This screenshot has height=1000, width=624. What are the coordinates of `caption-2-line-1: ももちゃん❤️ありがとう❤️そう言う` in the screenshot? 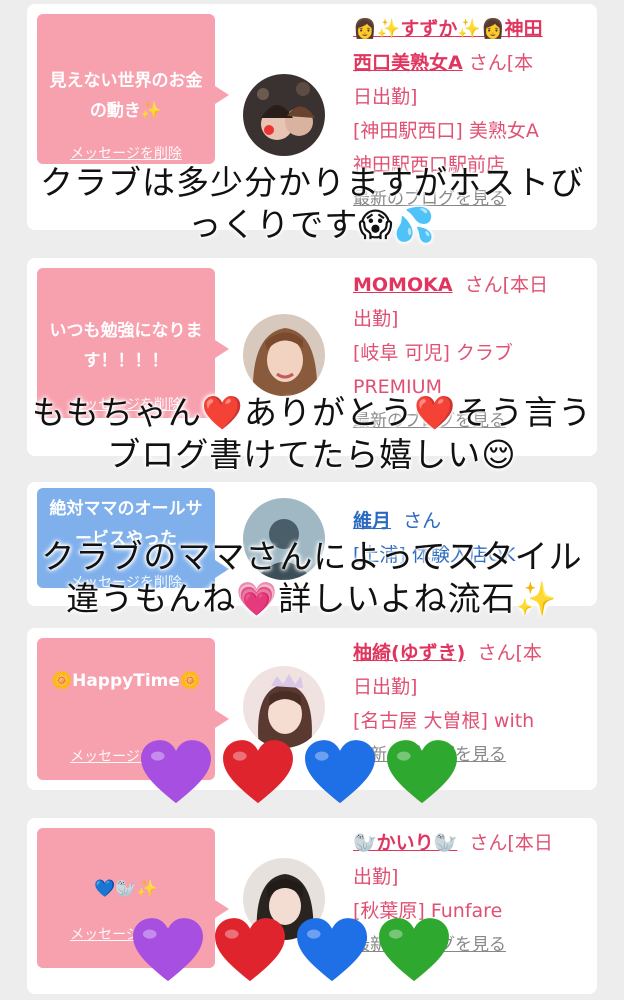 It's located at (312, 412).